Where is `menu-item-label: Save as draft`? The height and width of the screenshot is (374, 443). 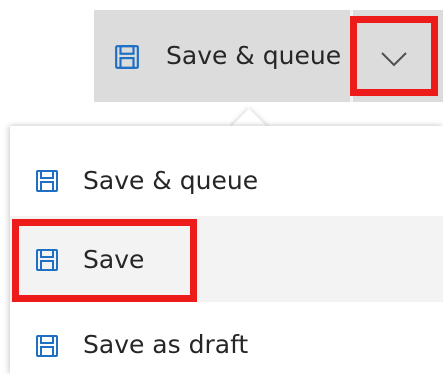
menu-item-label: Save as draft is located at coordinates (166, 344).